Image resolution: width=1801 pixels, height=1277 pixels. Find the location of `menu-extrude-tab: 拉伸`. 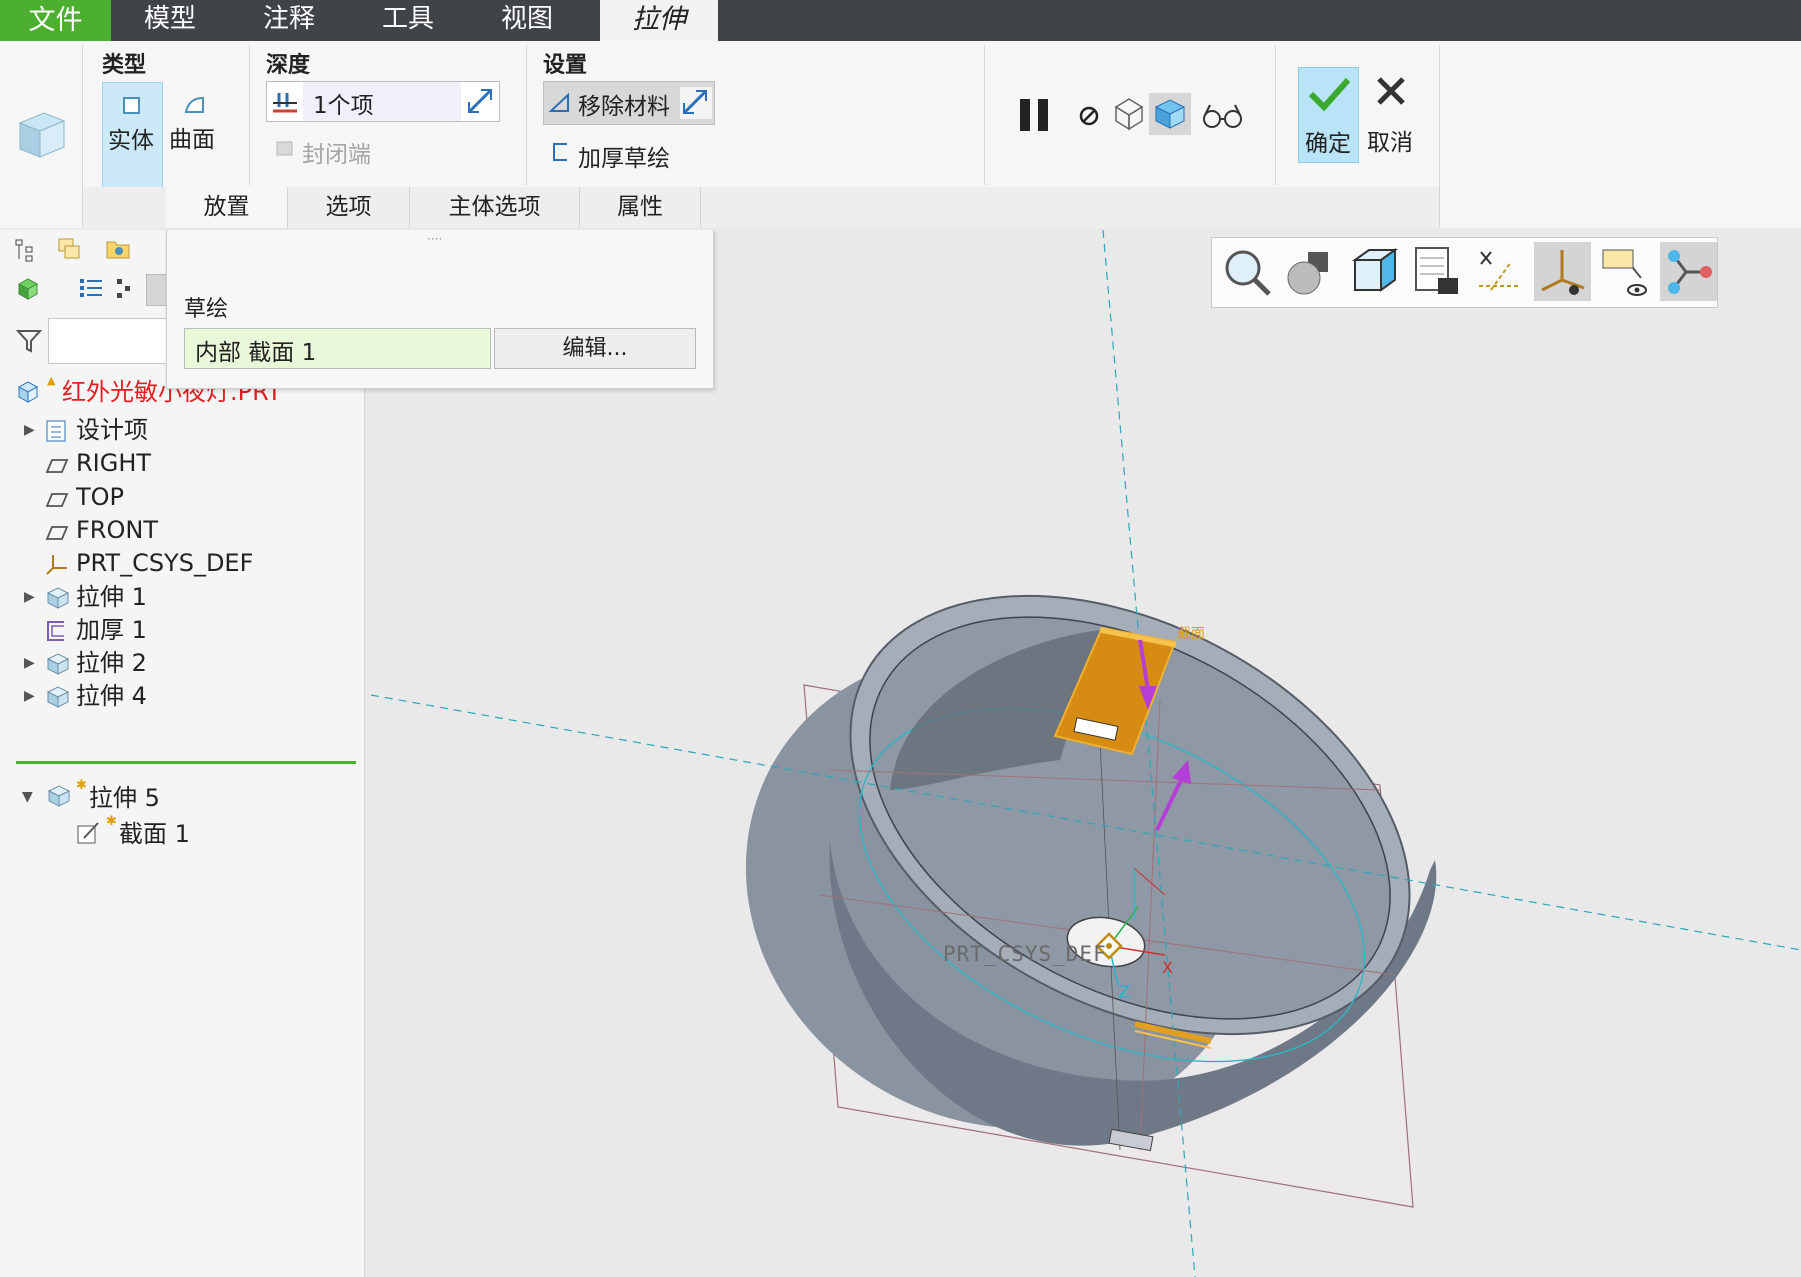

menu-extrude-tab: 拉伸 is located at coordinates (659, 20).